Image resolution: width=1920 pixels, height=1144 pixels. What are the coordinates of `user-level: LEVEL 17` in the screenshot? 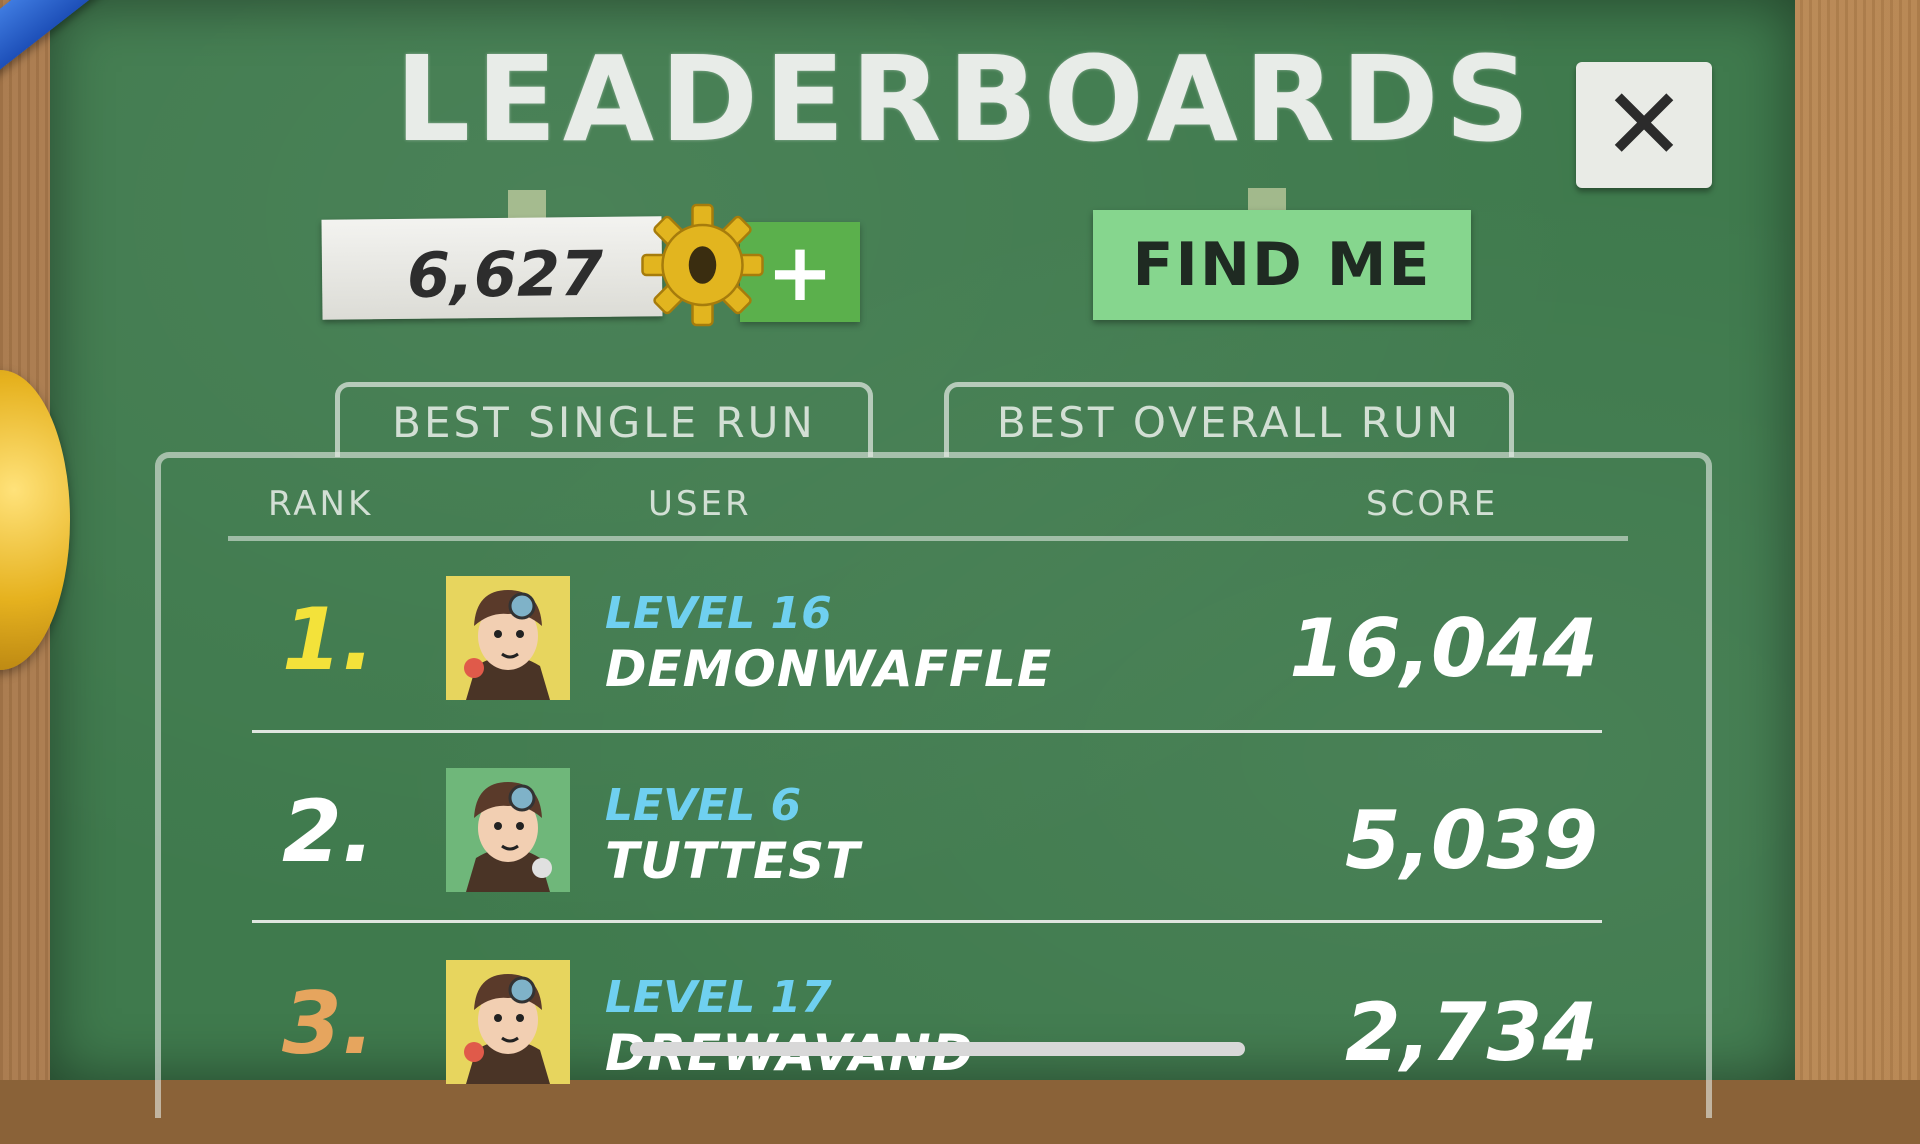 It's located at (718, 997).